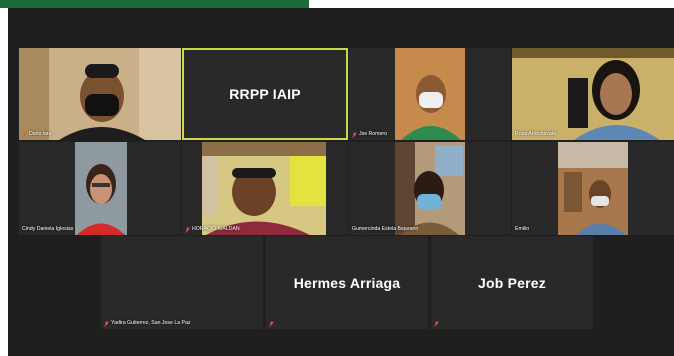 The width and height of the screenshot is (674, 356). I want to click on participant-tile-yadira-gutierrez: Yadira Gutierrez, San Jose La Paz, so click(182, 282).